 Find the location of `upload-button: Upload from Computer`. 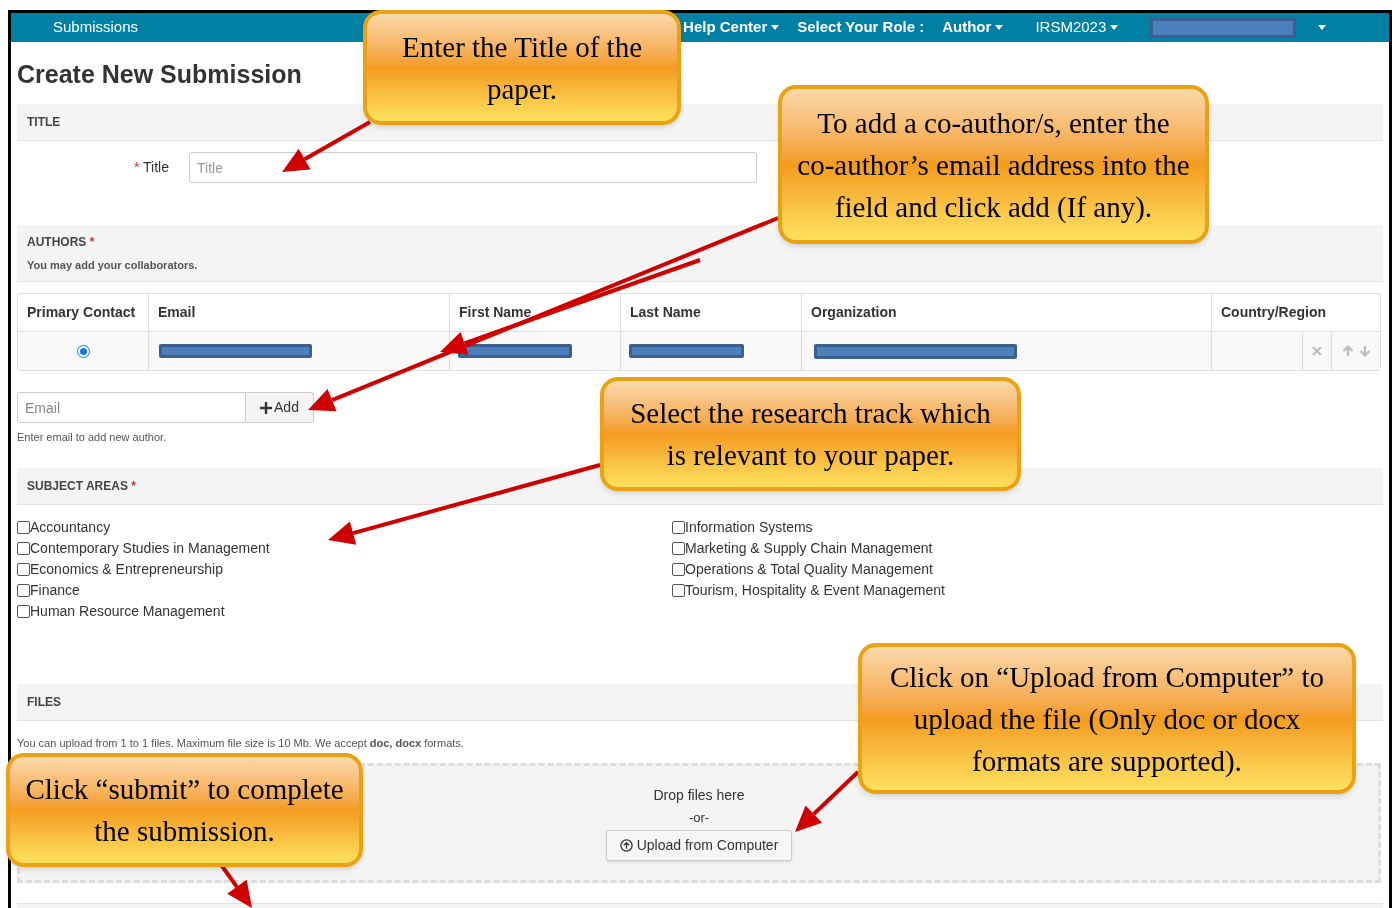

upload-button: Upload from Computer is located at coordinates (699, 845).